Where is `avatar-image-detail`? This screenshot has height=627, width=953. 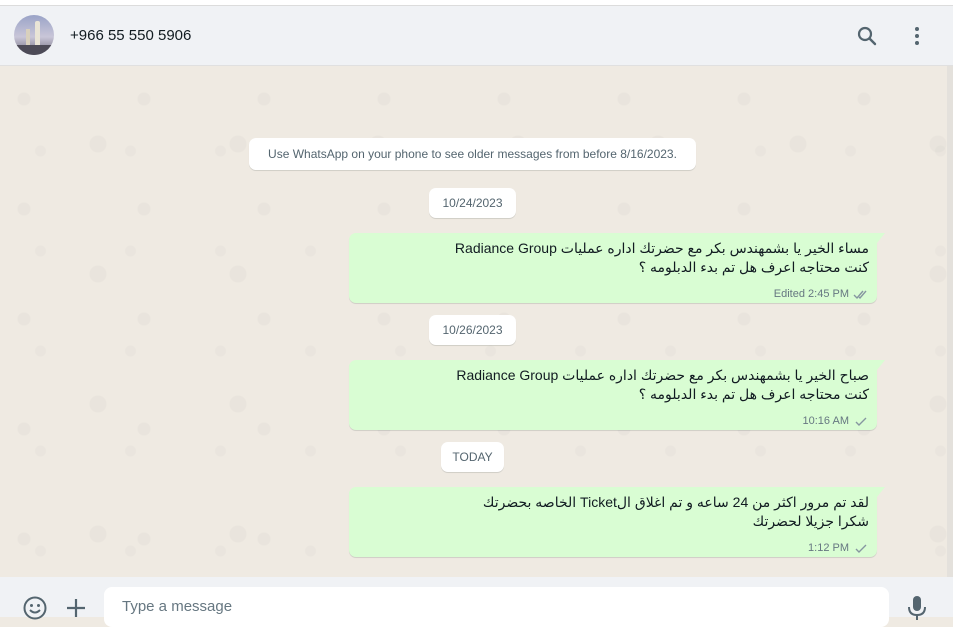 avatar-image-detail is located at coordinates (34, 50).